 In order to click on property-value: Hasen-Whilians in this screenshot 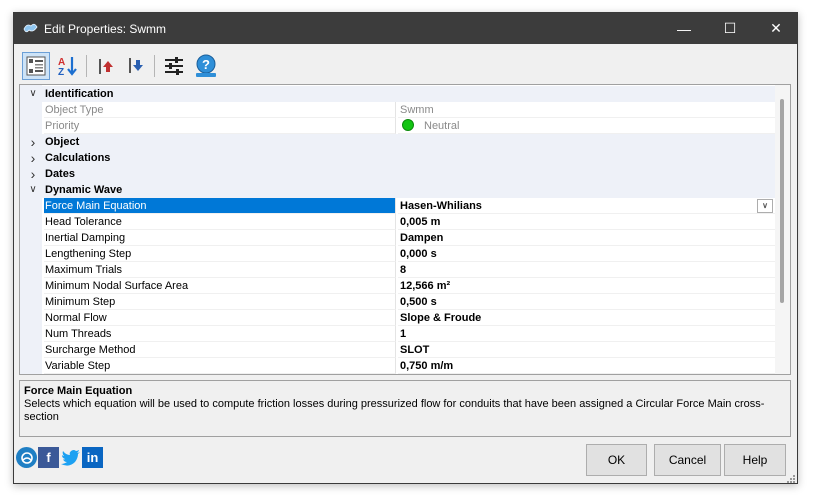, I will do `click(441, 206)`.